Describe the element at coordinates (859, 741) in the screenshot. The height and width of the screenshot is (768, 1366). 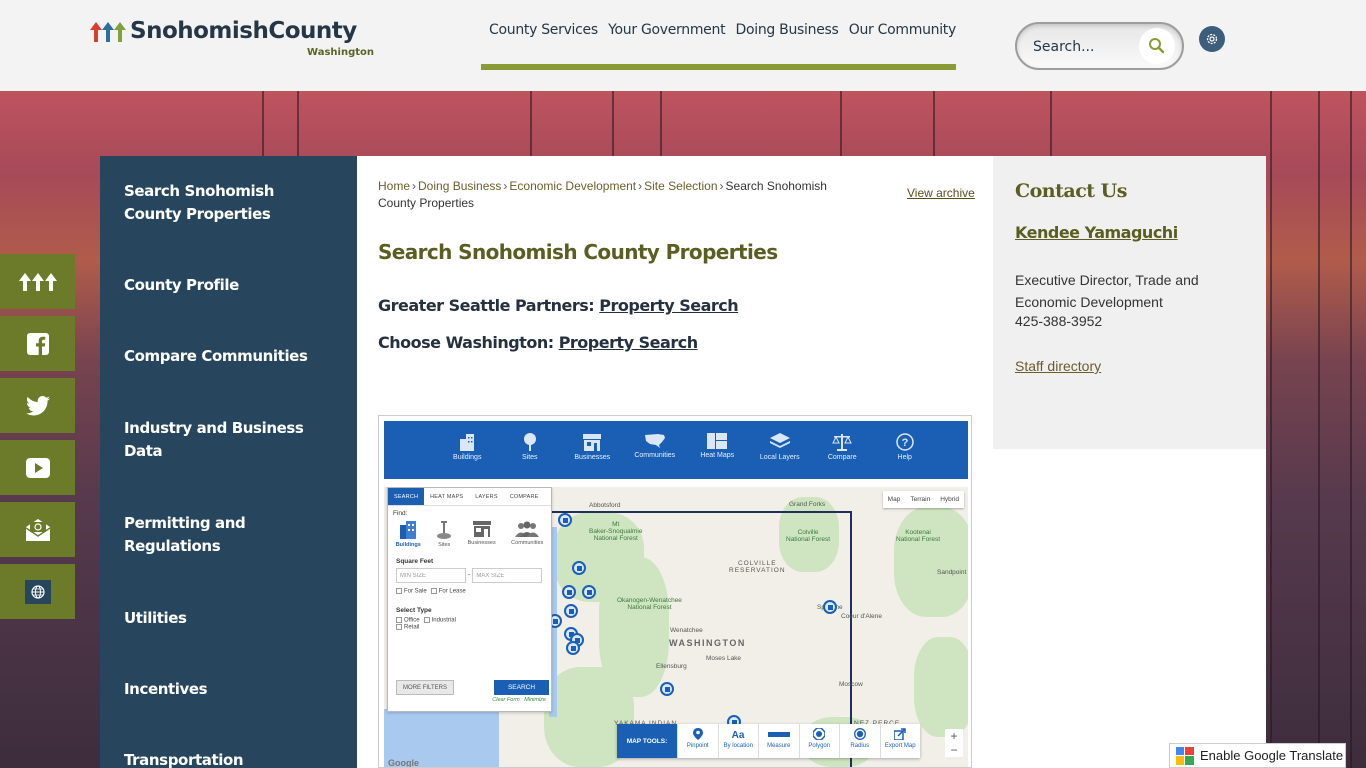
I see `map-tool-radius: Radius` at that location.